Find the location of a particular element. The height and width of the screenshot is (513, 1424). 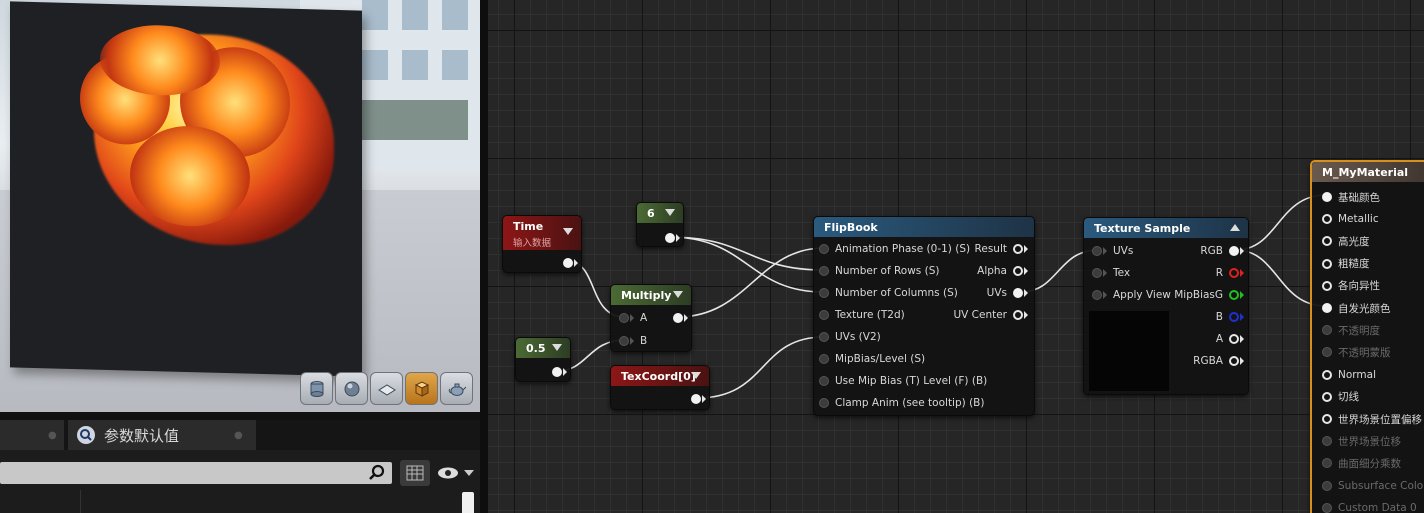

node-subtitle: 输入数据 is located at coordinates (532, 243).